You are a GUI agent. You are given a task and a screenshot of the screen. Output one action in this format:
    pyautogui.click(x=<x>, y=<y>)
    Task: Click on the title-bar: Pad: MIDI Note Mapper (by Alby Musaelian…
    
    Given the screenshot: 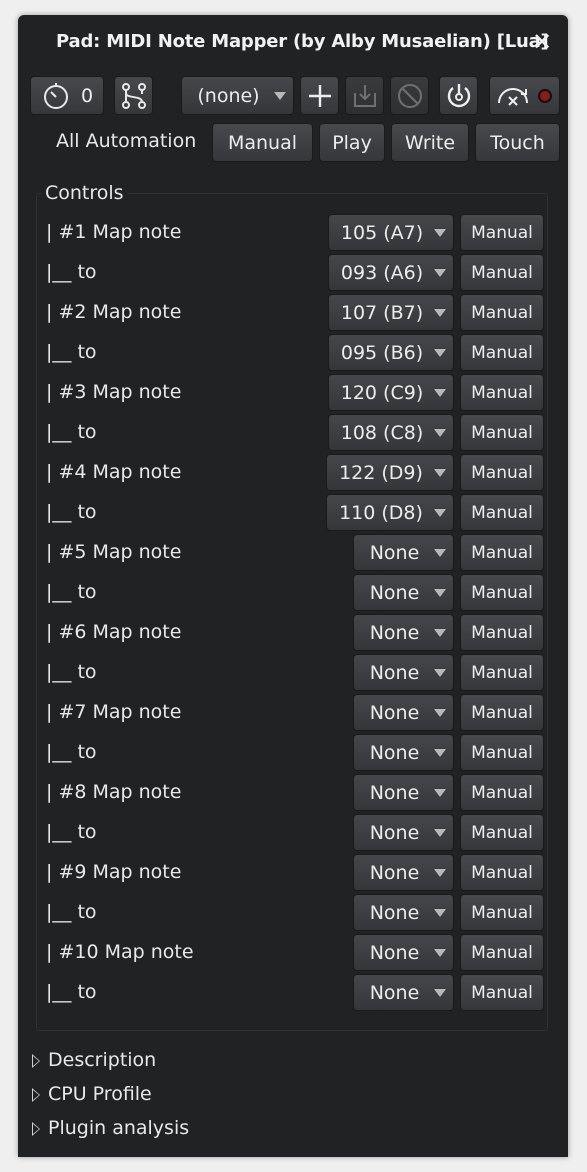 What is the action you would take?
    pyautogui.click(x=293, y=43)
    